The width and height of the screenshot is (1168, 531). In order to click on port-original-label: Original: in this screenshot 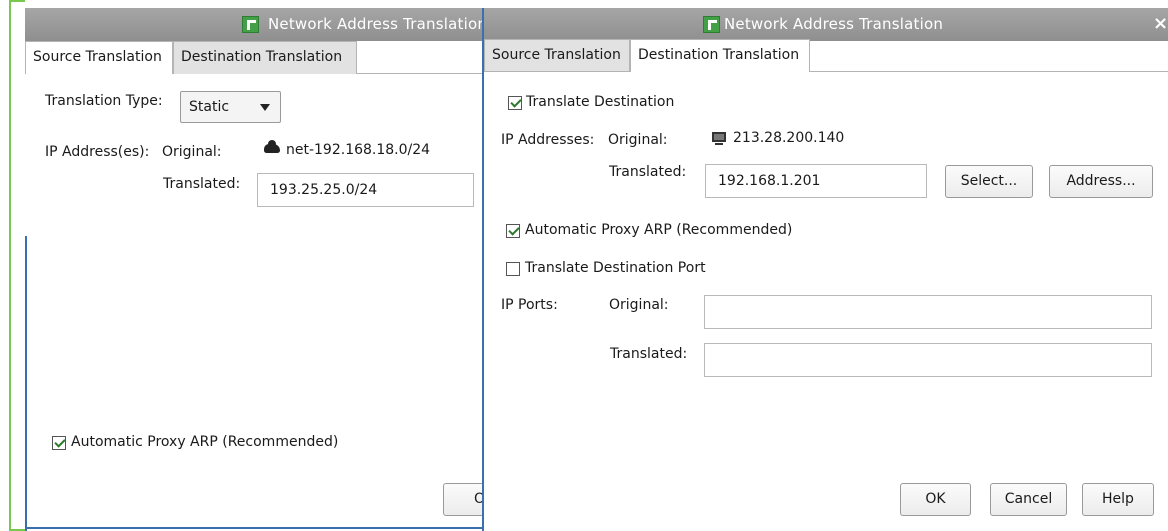, I will do `click(639, 305)`.